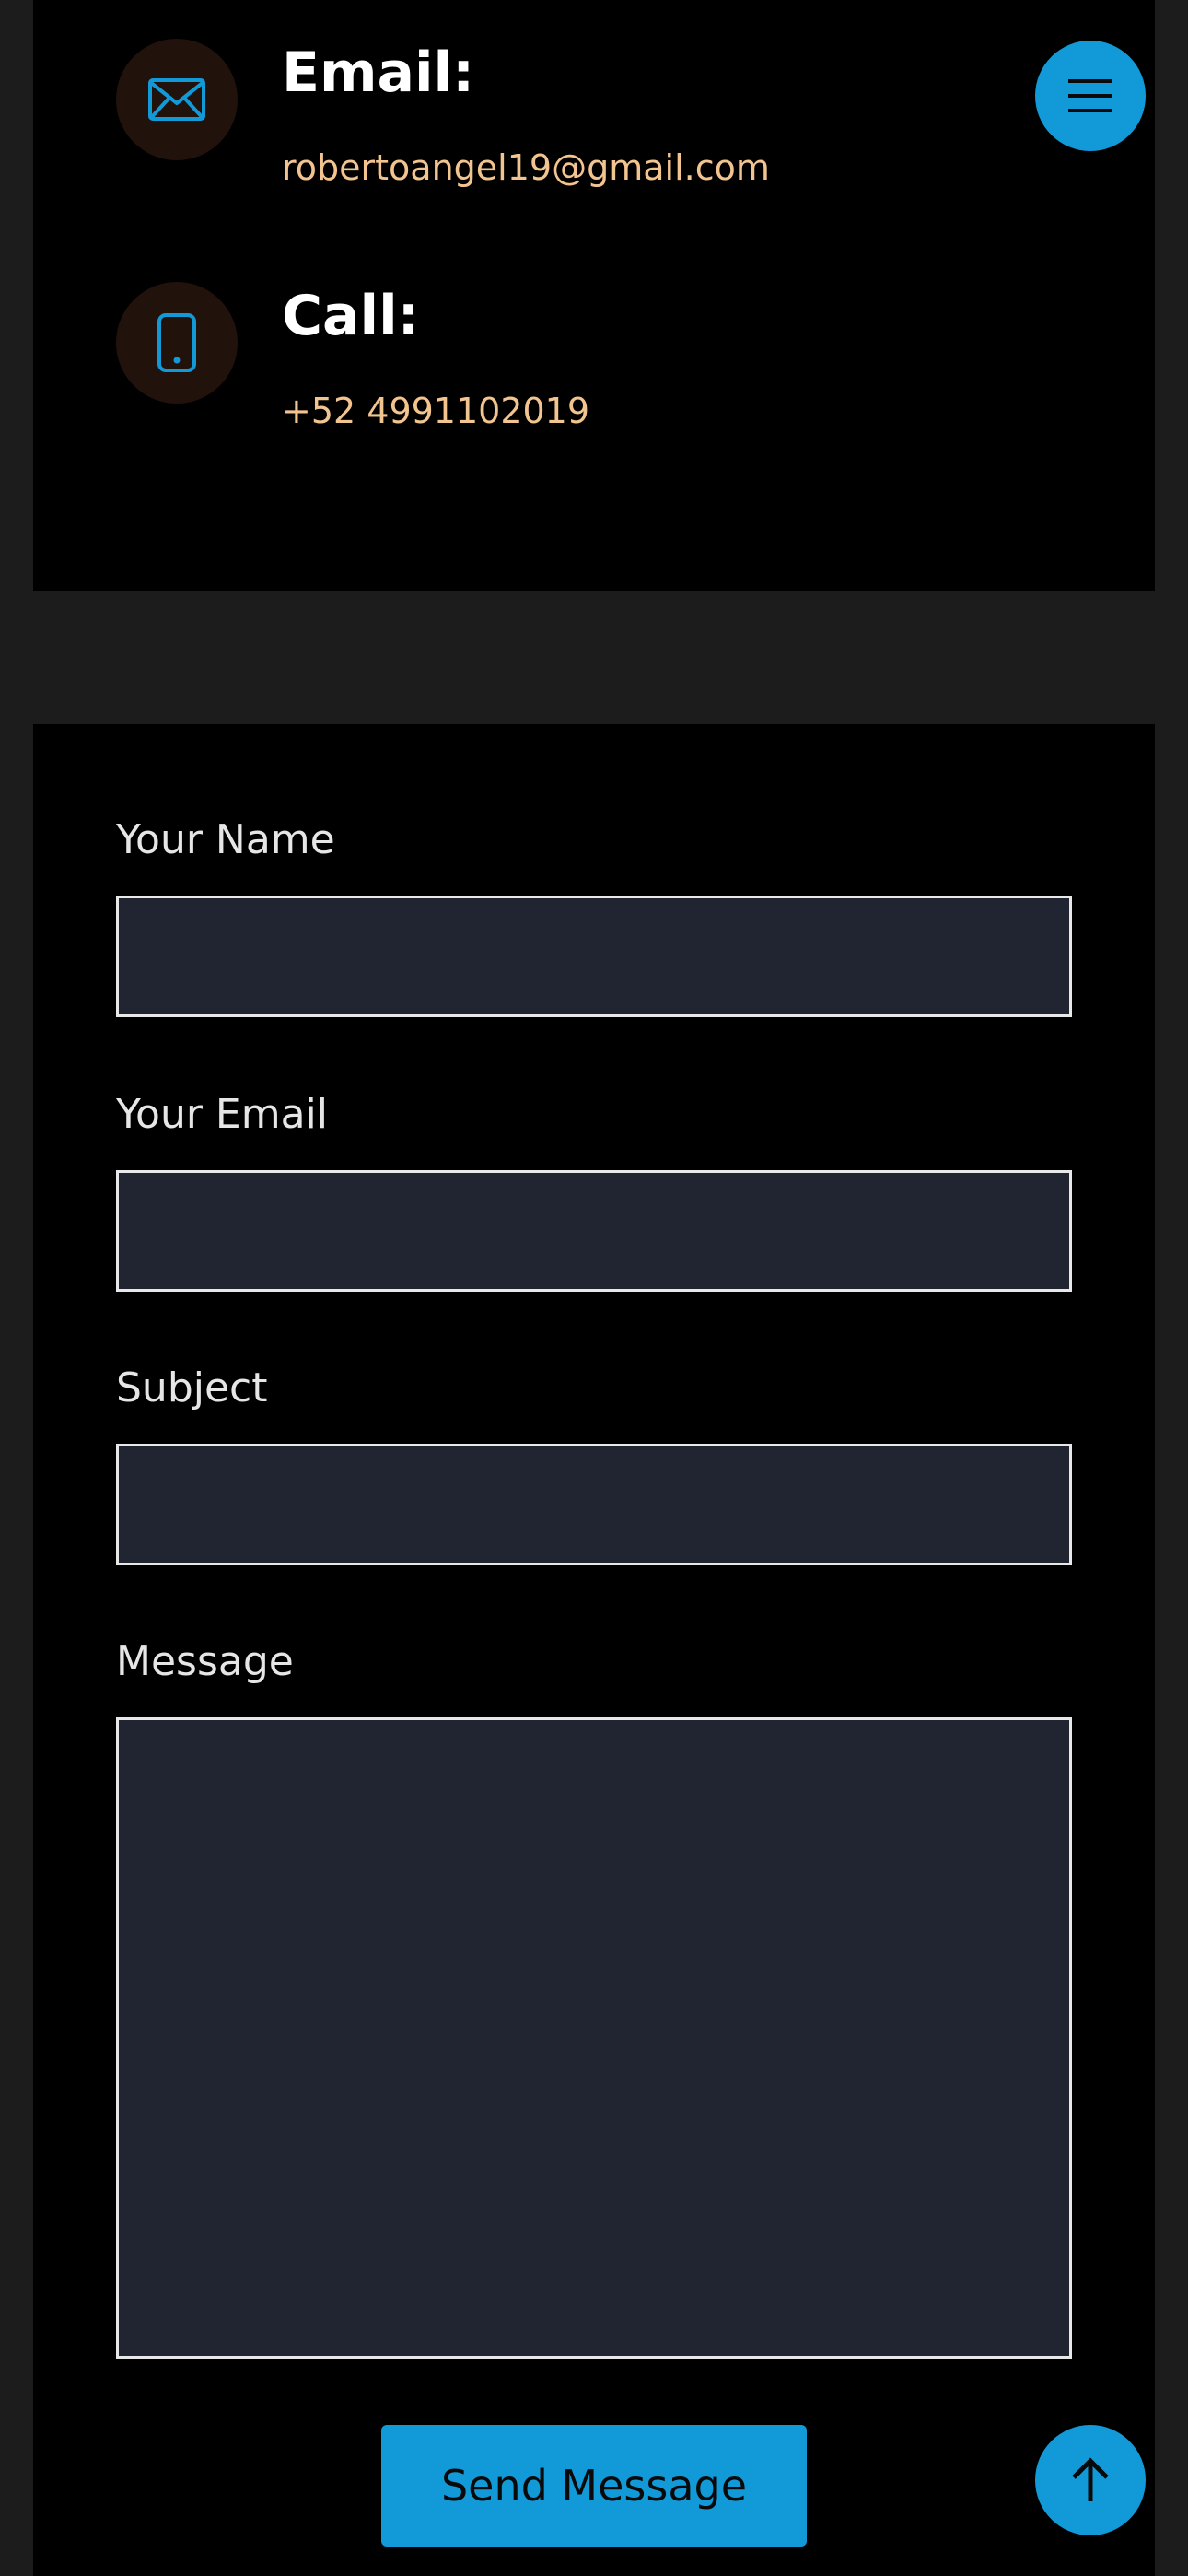  What do you see at coordinates (177, 343) in the screenshot?
I see `phone-icon` at bounding box center [177, 343].